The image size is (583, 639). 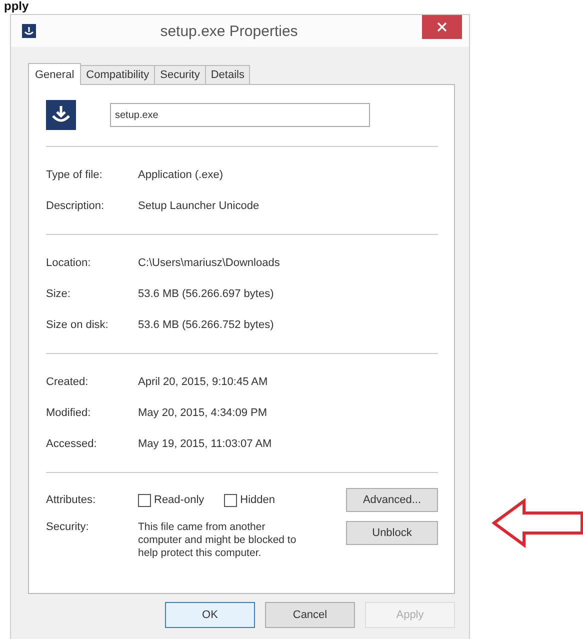 I want to click on property-value: 53.6 MB (56.266.752 bytes), so click(x=206, y=324).